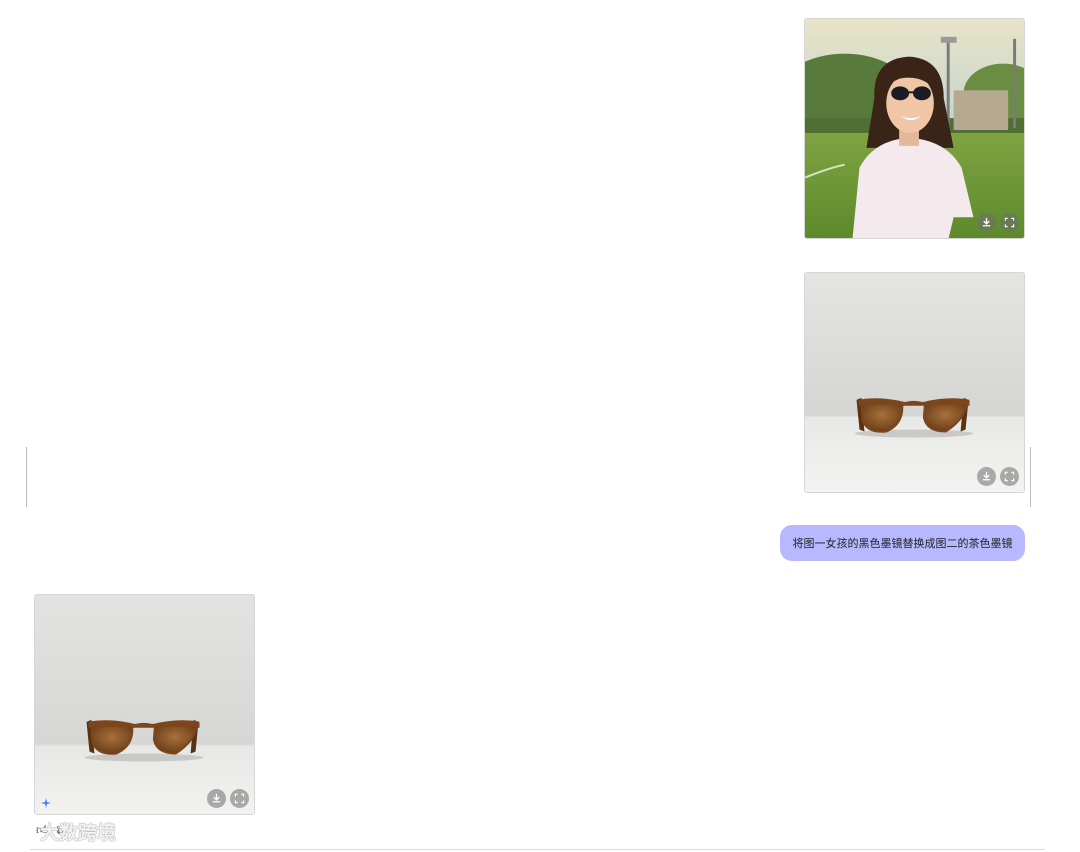  I want to click on result-photo, so click(144, 704).